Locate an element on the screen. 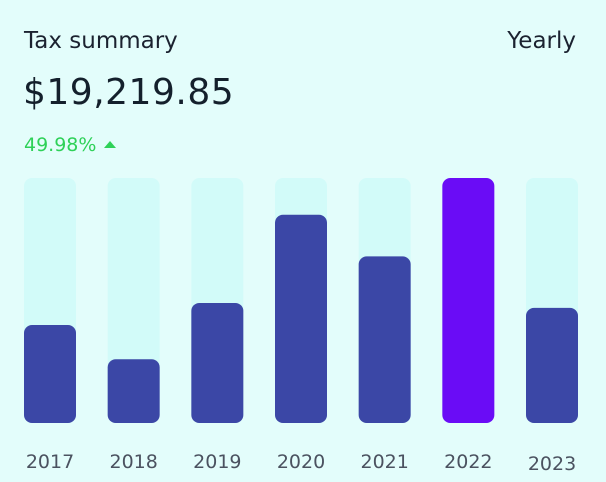 Image resolution: width=606 pixels, height=482 pixels. bar-2017 is located at coordinates (50, 374).